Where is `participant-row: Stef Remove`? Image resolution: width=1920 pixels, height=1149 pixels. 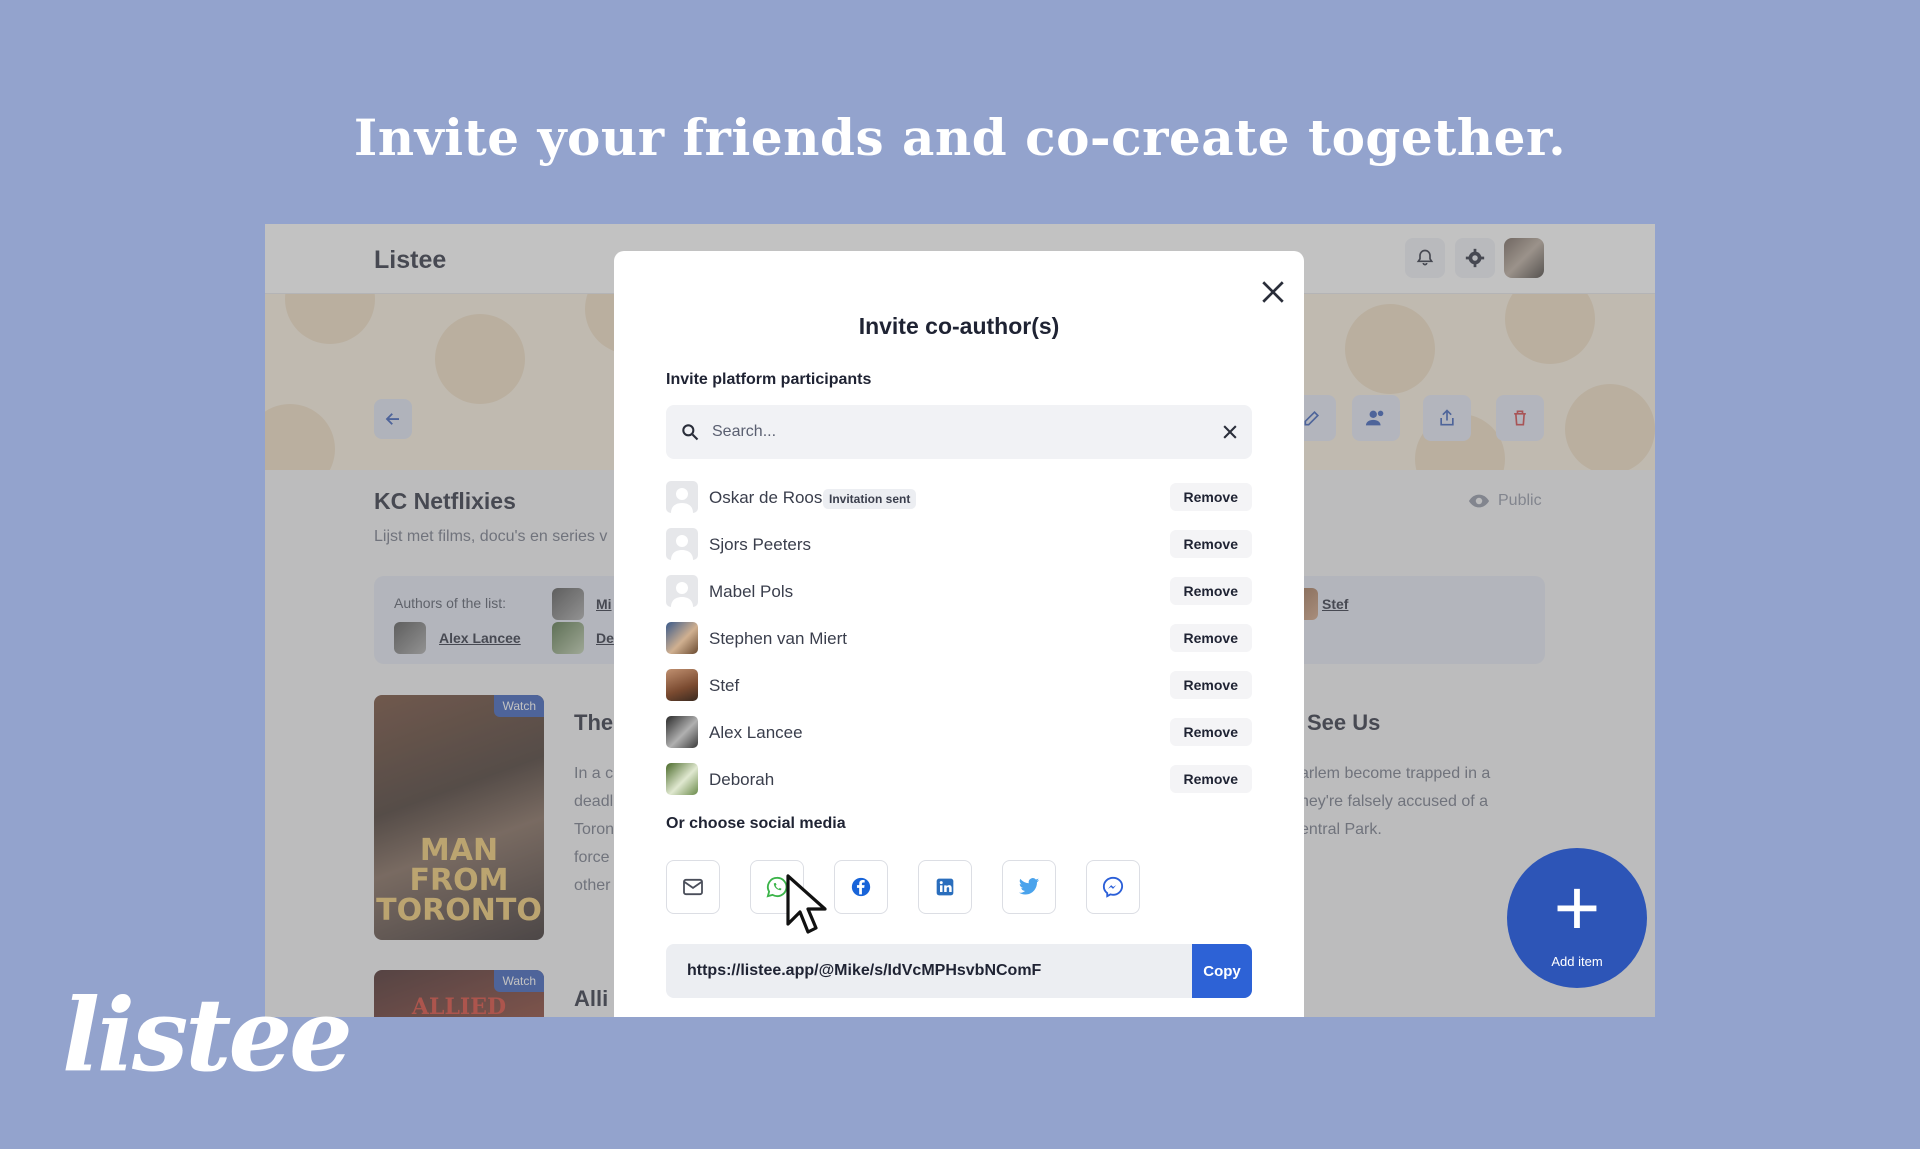
participant-row: Stef Remove is located at coordinates (959, 685).